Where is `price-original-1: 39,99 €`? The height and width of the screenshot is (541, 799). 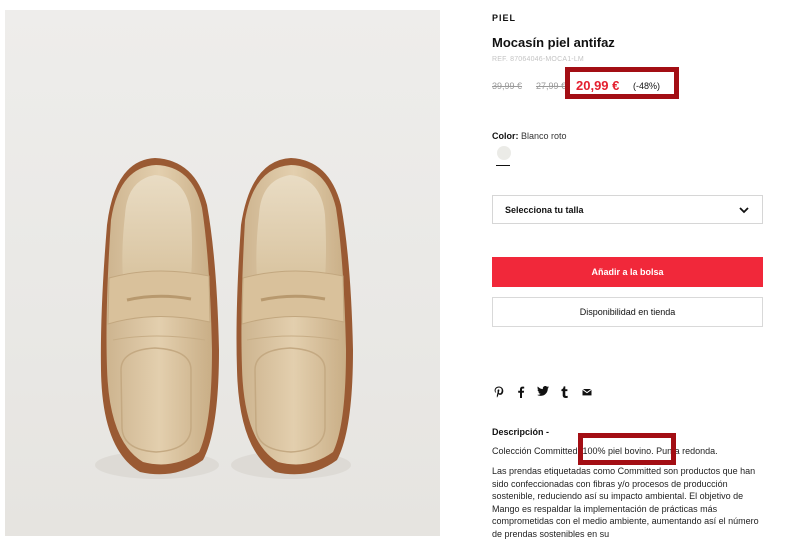 price-original-1: 39,99 € is located at coordinates (507, 86).